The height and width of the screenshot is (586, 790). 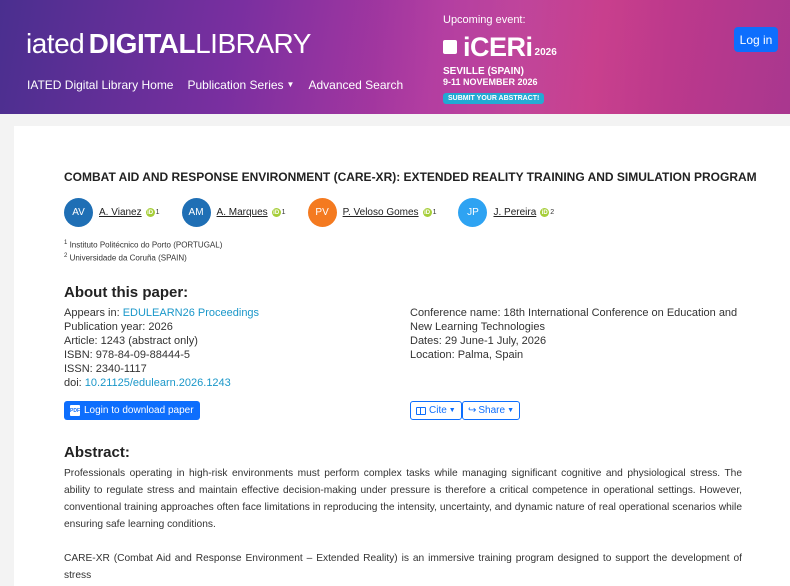 I want to click on square-icon, so click(x=450, y=47).